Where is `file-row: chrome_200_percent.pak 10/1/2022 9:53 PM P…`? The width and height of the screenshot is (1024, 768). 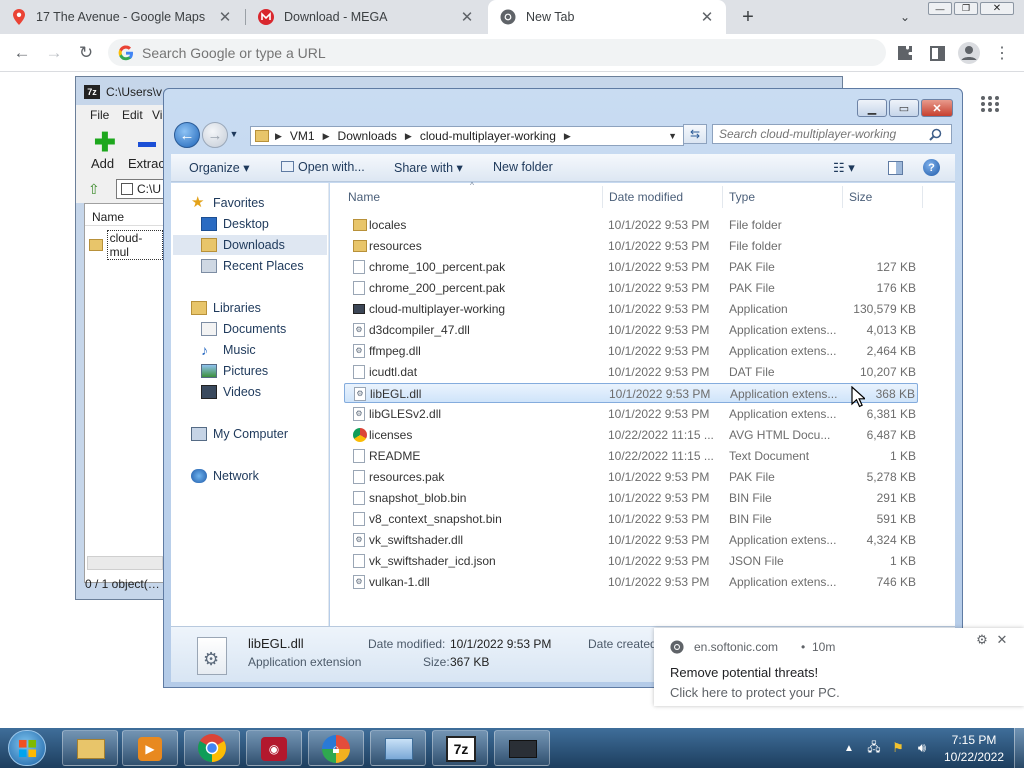 file-row: chrome_200_percent.pak 10/1/2022 9:53 PM P… is located at coordinates (631, 288).